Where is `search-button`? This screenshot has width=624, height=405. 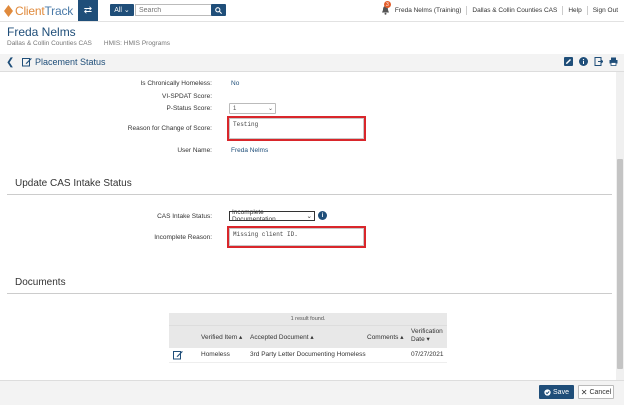 search-button is located at coordinates (218, 10).